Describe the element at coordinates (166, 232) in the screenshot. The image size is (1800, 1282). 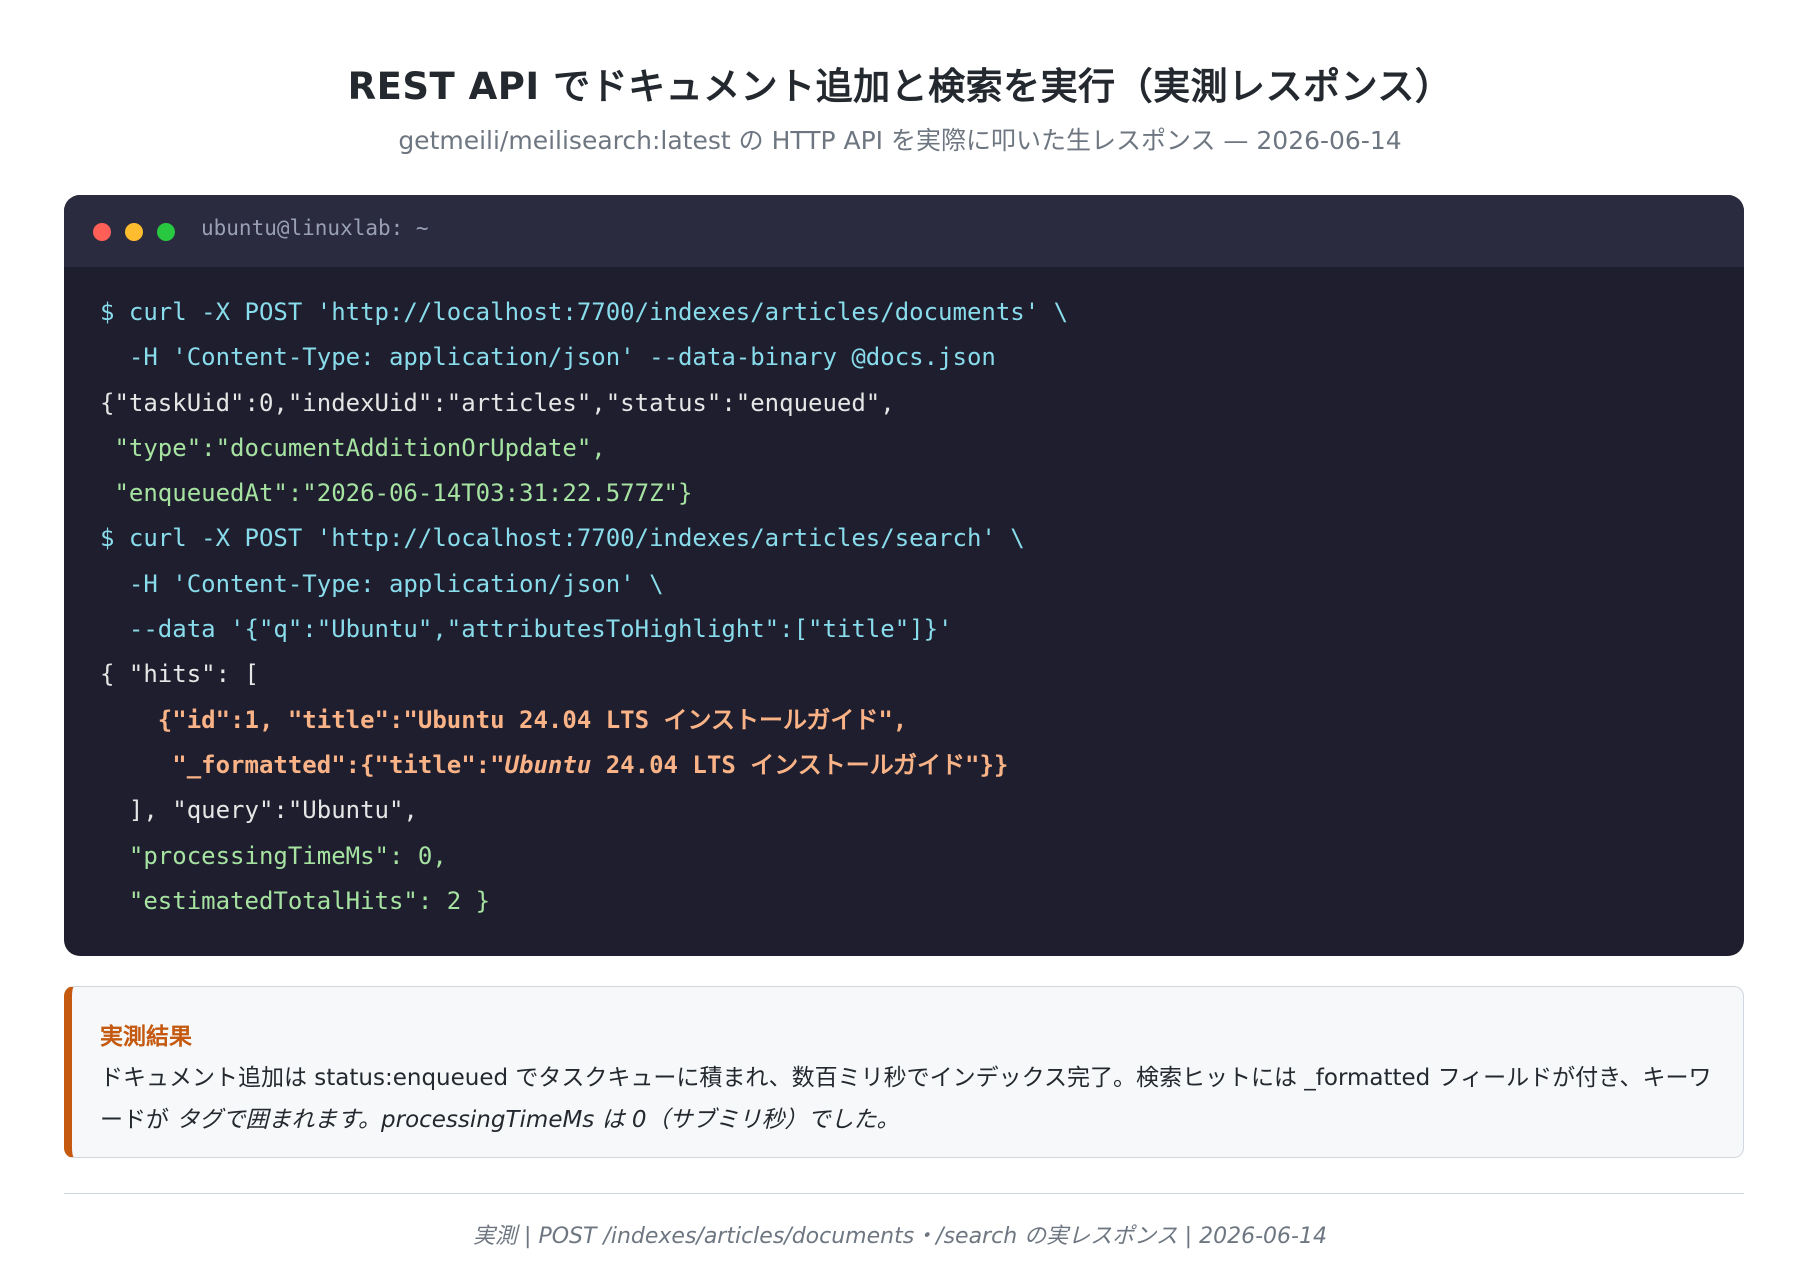
I see `maximize-window-dot-icon` at that location.